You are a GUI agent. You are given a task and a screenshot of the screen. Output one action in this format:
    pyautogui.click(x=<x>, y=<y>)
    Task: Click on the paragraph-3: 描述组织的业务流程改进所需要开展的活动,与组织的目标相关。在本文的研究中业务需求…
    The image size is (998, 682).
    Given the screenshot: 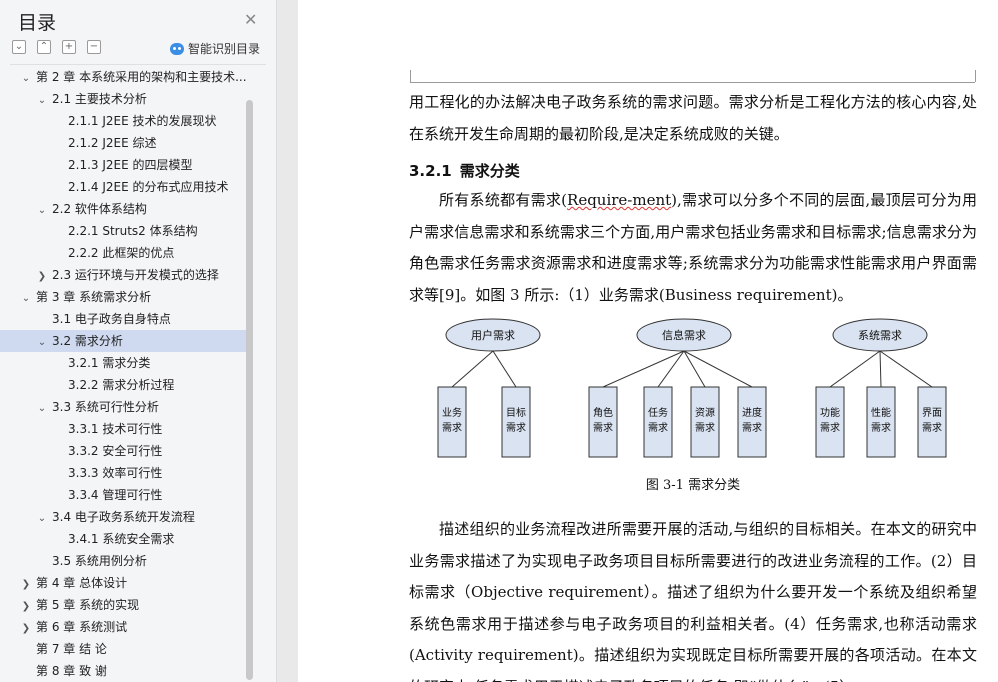 What is the action you would take?
    pyautogui.click(x=693, y=598)
    